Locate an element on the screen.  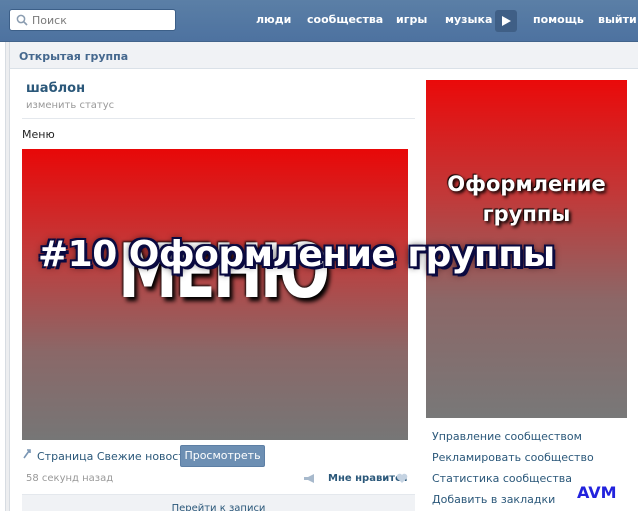
wiki-page-link: Страница Свежие новости is located at coordinates (114, 456).